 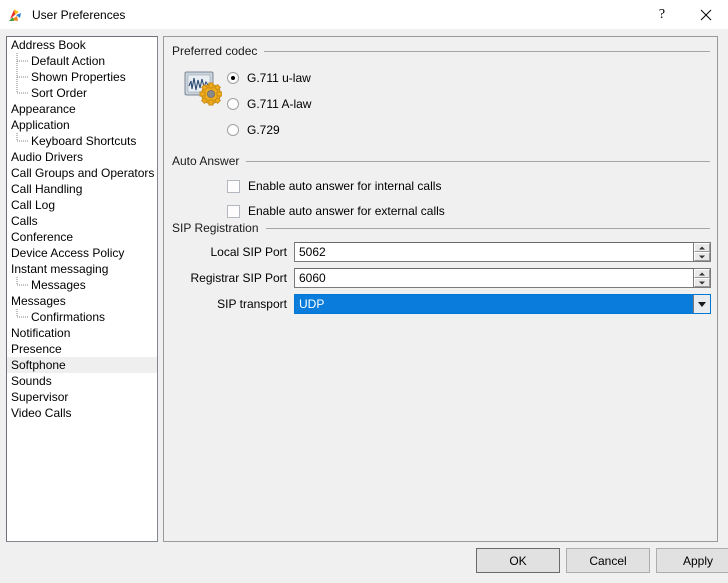 I want to click on radio-label: G.729, so click(x=263, y=130).